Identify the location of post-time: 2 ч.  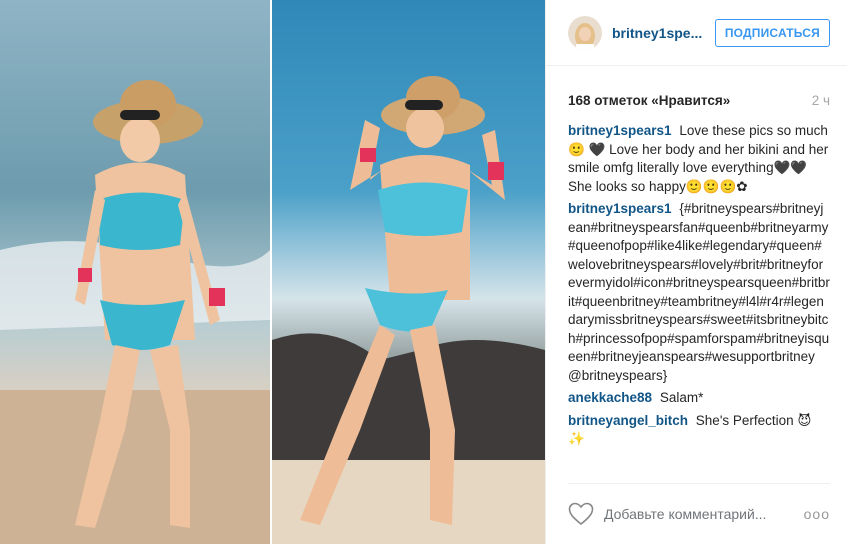
(821, 100).